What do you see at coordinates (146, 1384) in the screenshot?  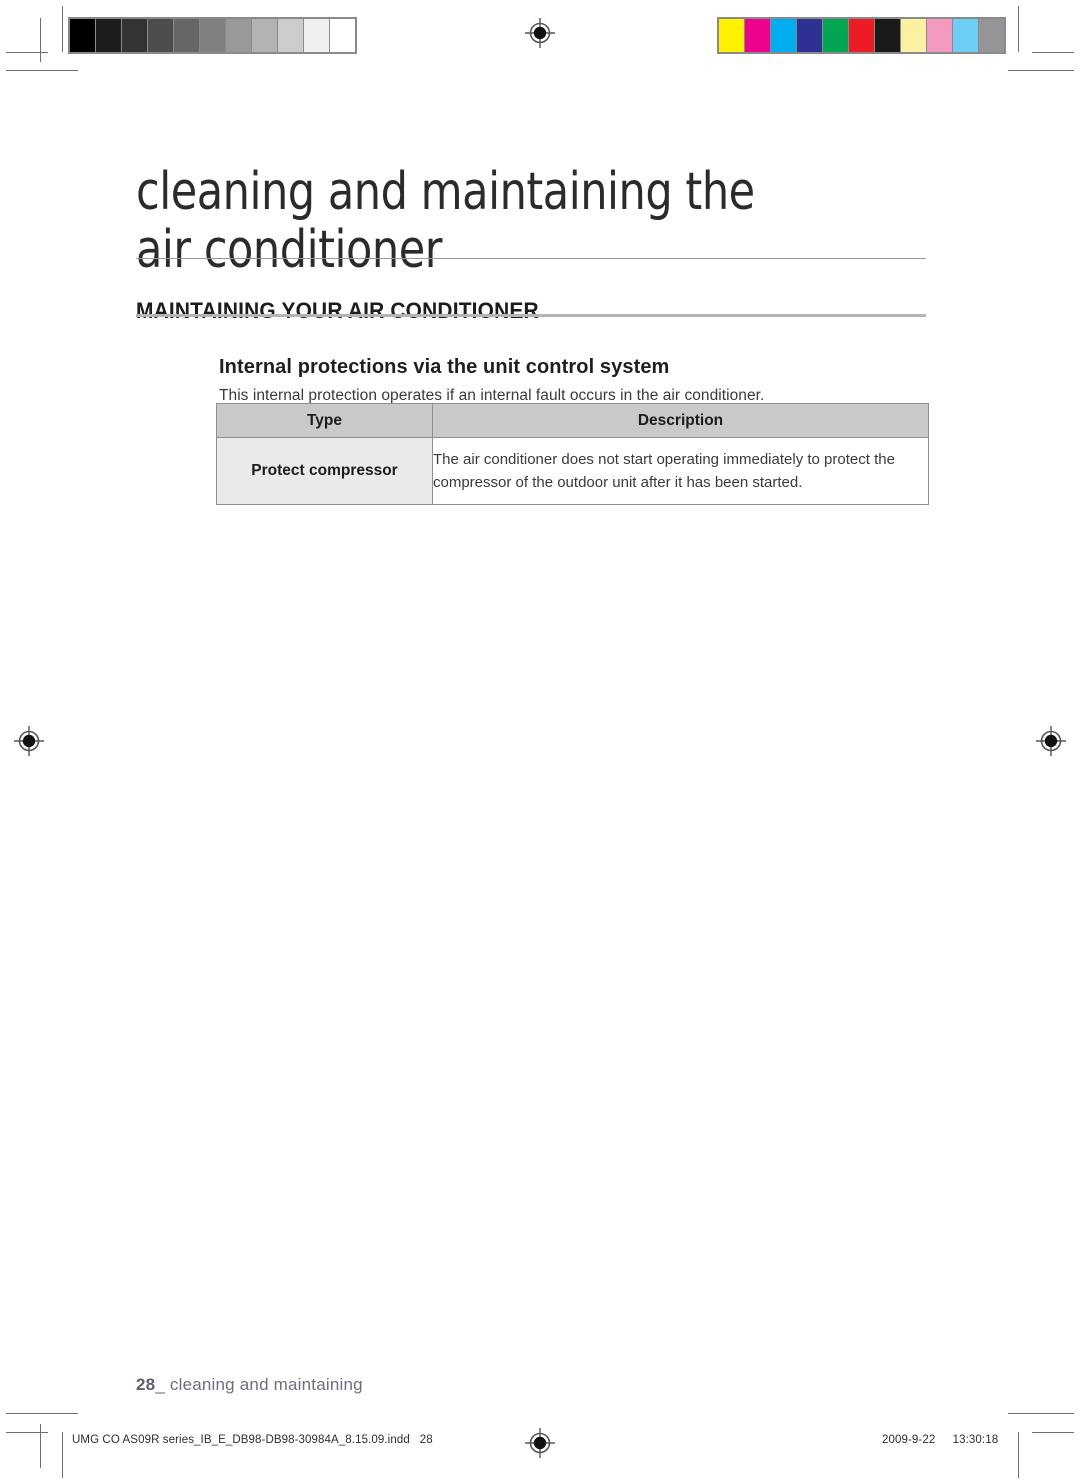 I see `footer-page-number: 28` at bounding box center [146, 1384].